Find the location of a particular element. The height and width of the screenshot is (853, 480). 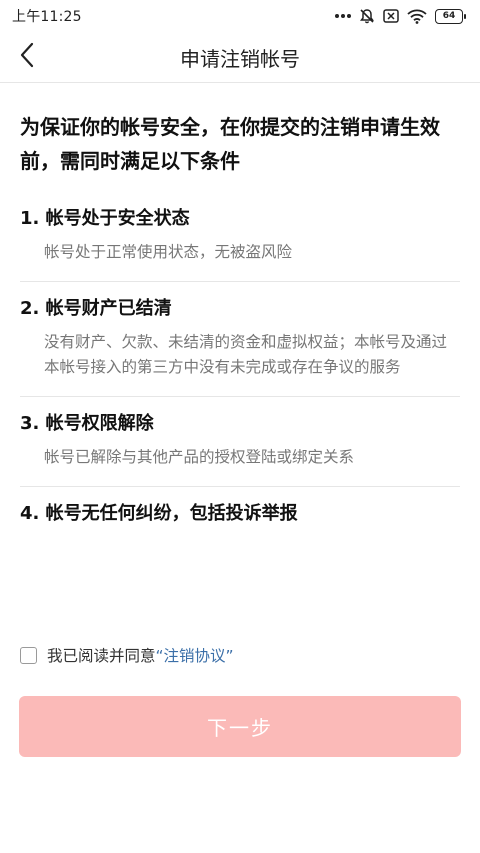

battery-level: 64 is located at coordinates (449, 16).